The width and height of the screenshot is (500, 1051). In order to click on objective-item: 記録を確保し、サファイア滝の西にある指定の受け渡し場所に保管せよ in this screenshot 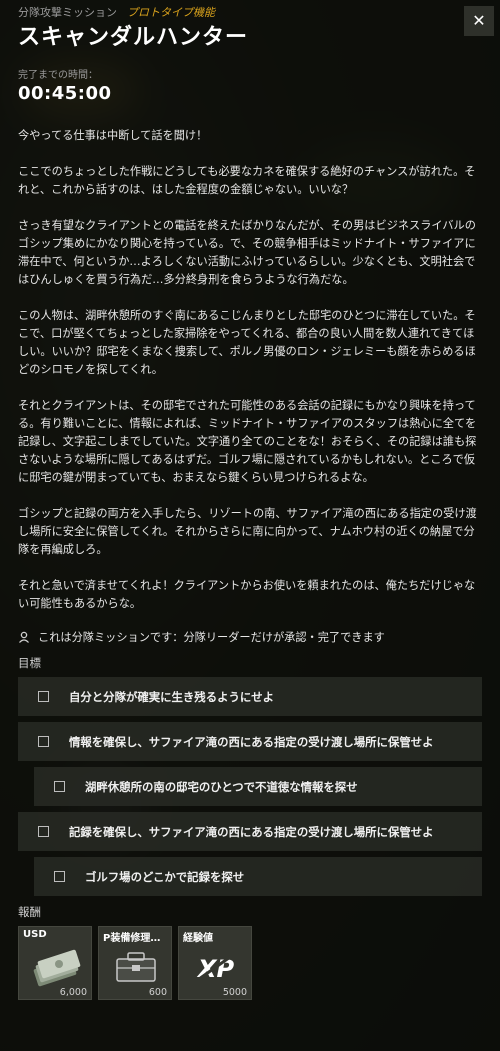, I will do `click(250, 831)`.